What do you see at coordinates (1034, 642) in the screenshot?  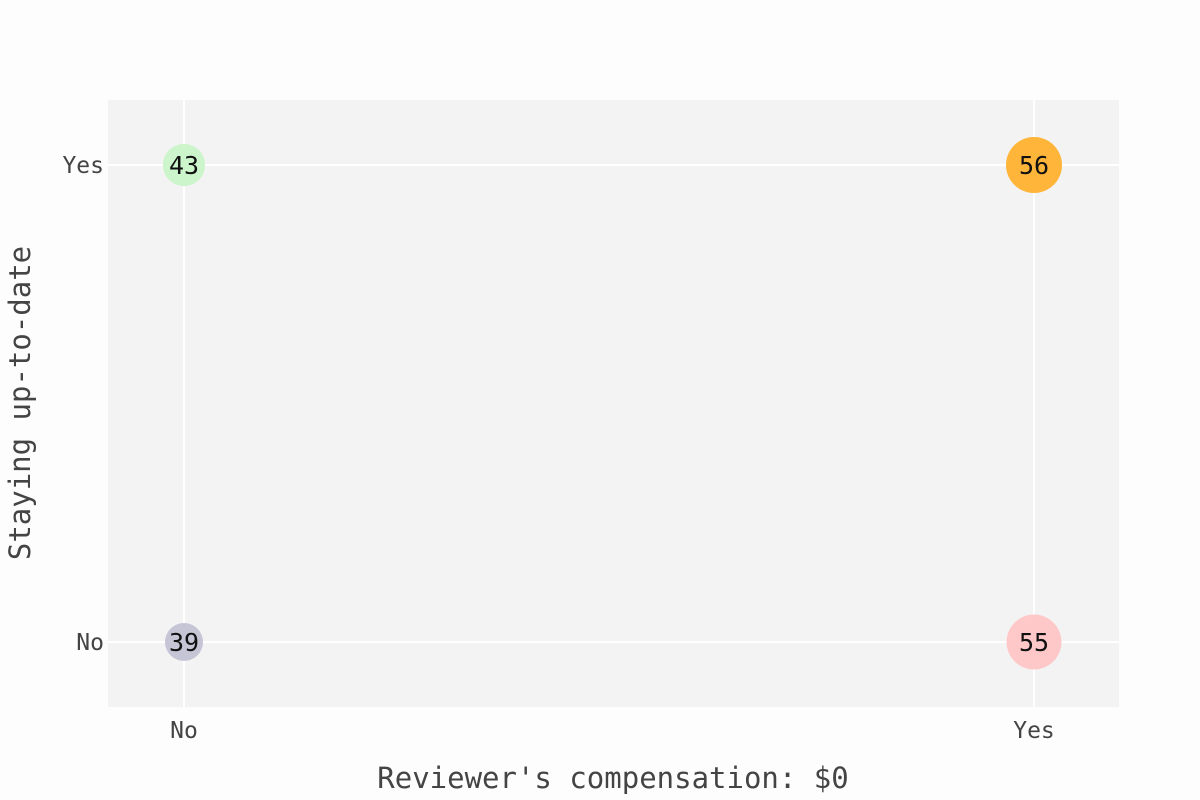 I see `bubble-value-label: 55` at bounding box center [1034, 642].